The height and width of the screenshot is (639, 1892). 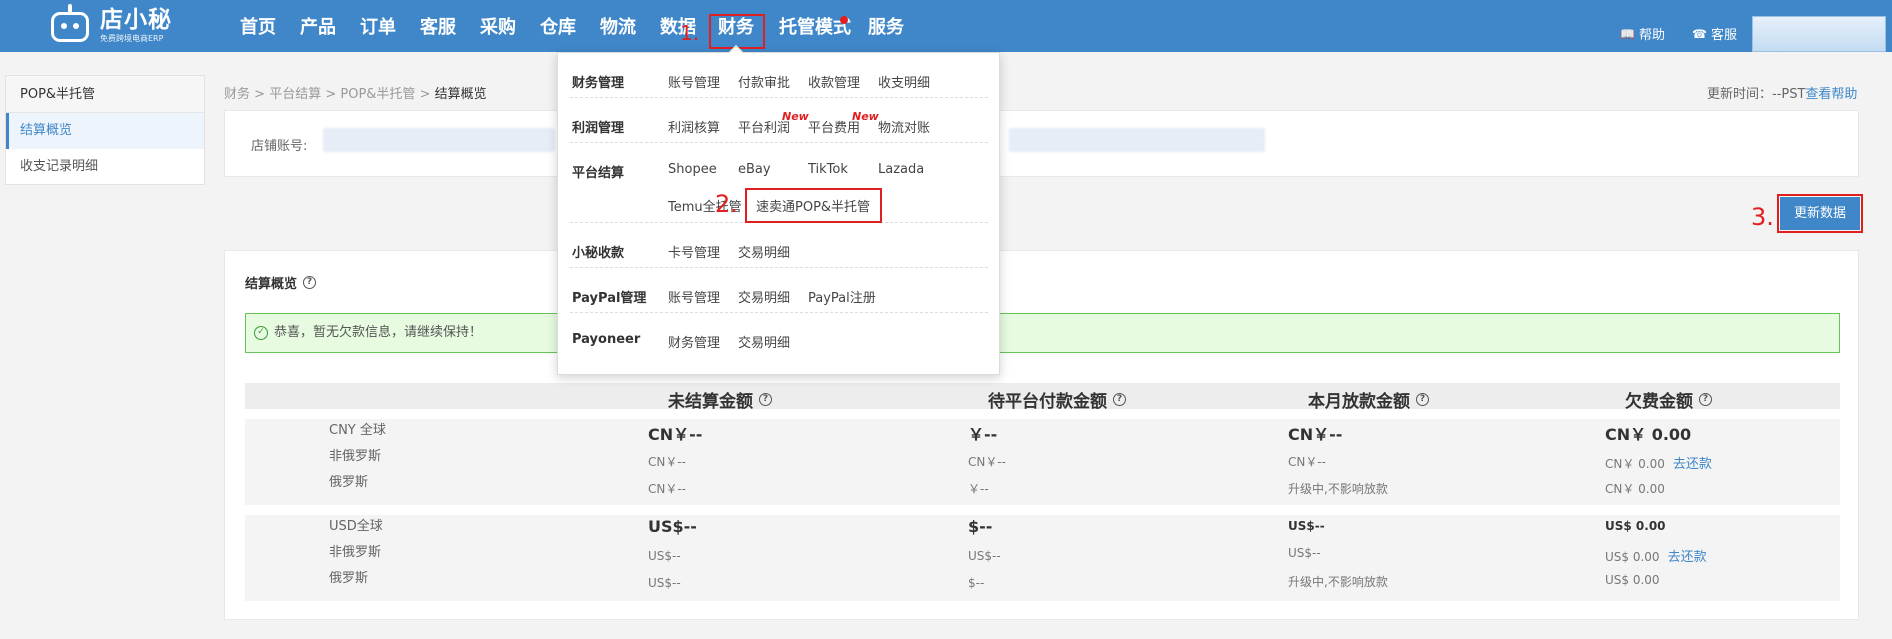 What do you see at coordinates (1315, 434) in the screenshot?
I see `disbursed-total: CN￥--` at bounding box center [1315, 434].